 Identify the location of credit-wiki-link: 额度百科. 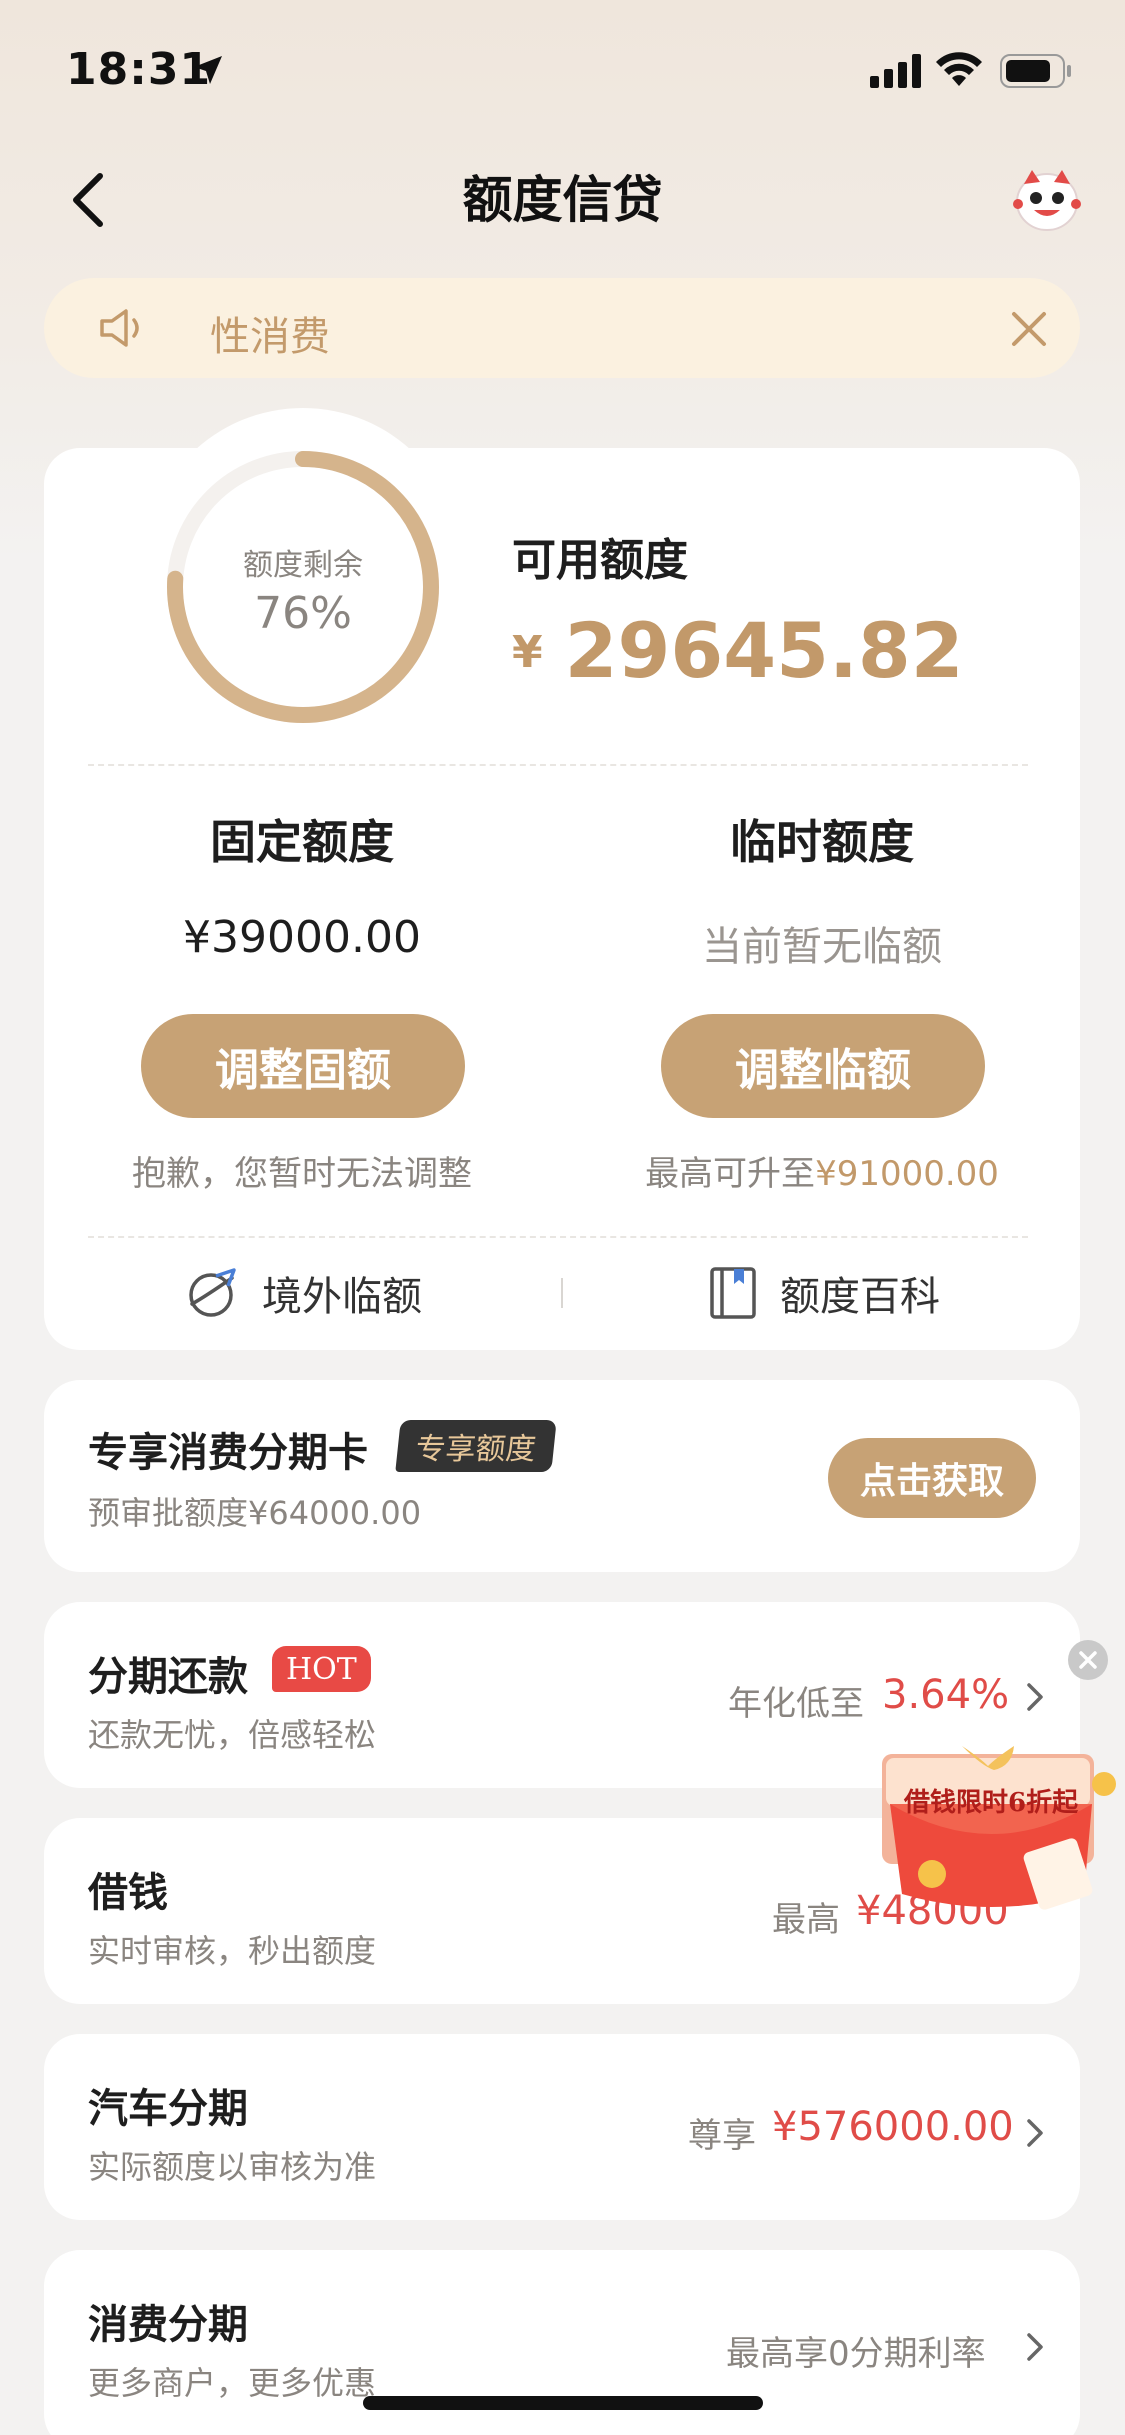
(824, 1293).